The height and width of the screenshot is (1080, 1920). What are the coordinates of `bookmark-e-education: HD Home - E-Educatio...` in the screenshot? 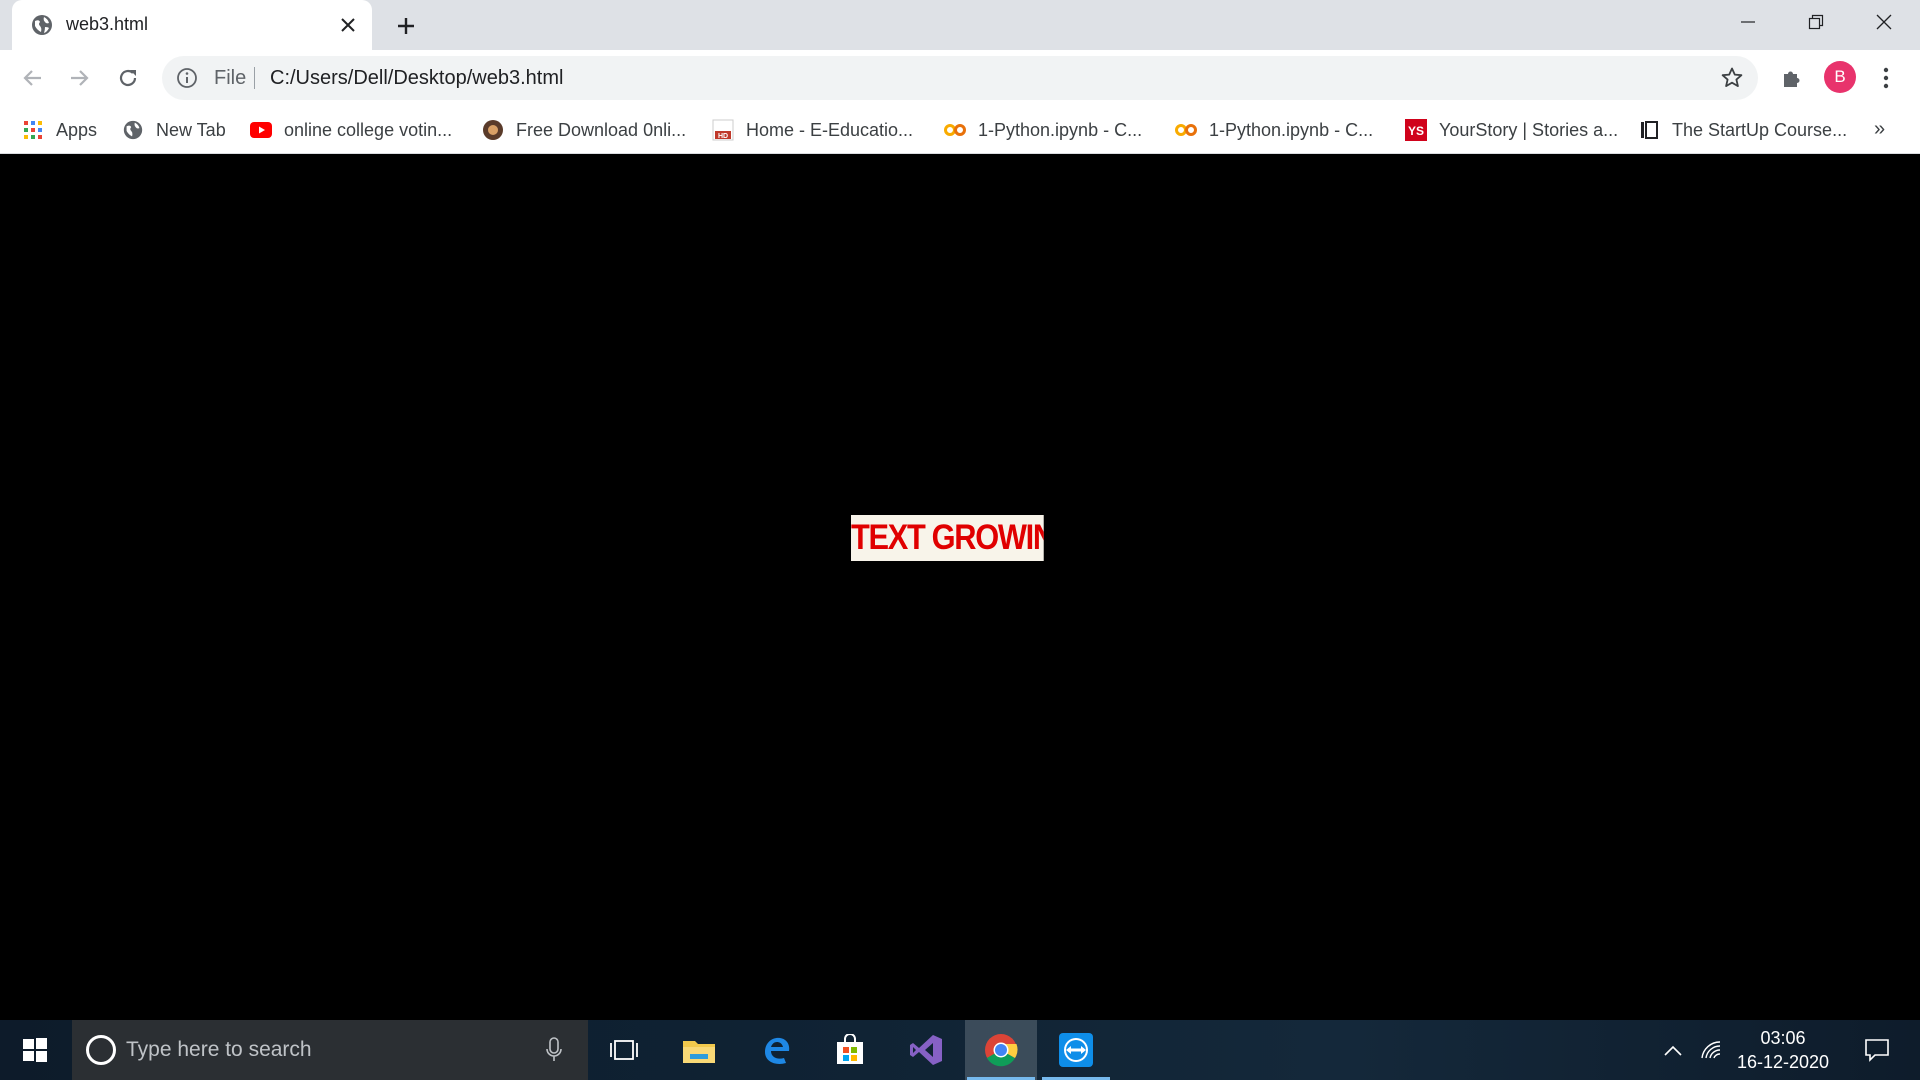 It's located at (812, 130).